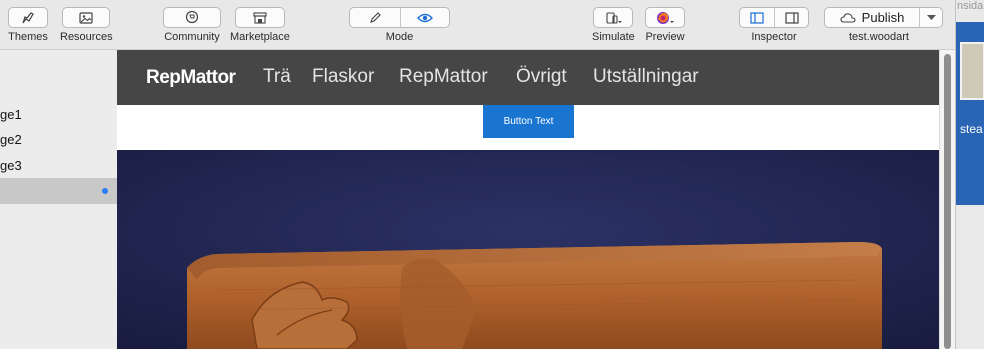  What do you see at coordinates (443, 77) in the screenshot?
I see `nav-link-repmattor: RepMattor` at bounding box center [443, 77].